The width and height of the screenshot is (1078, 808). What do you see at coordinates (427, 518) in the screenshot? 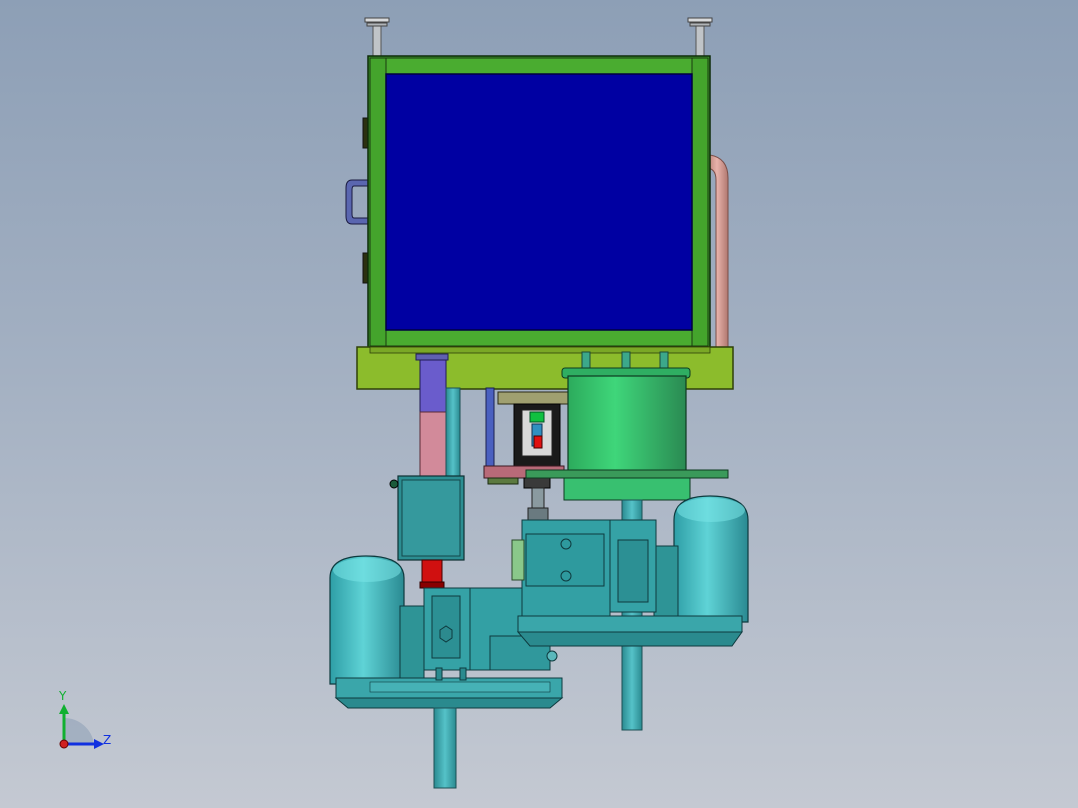
I see `terminal-box` at bounding box center [427, 518].